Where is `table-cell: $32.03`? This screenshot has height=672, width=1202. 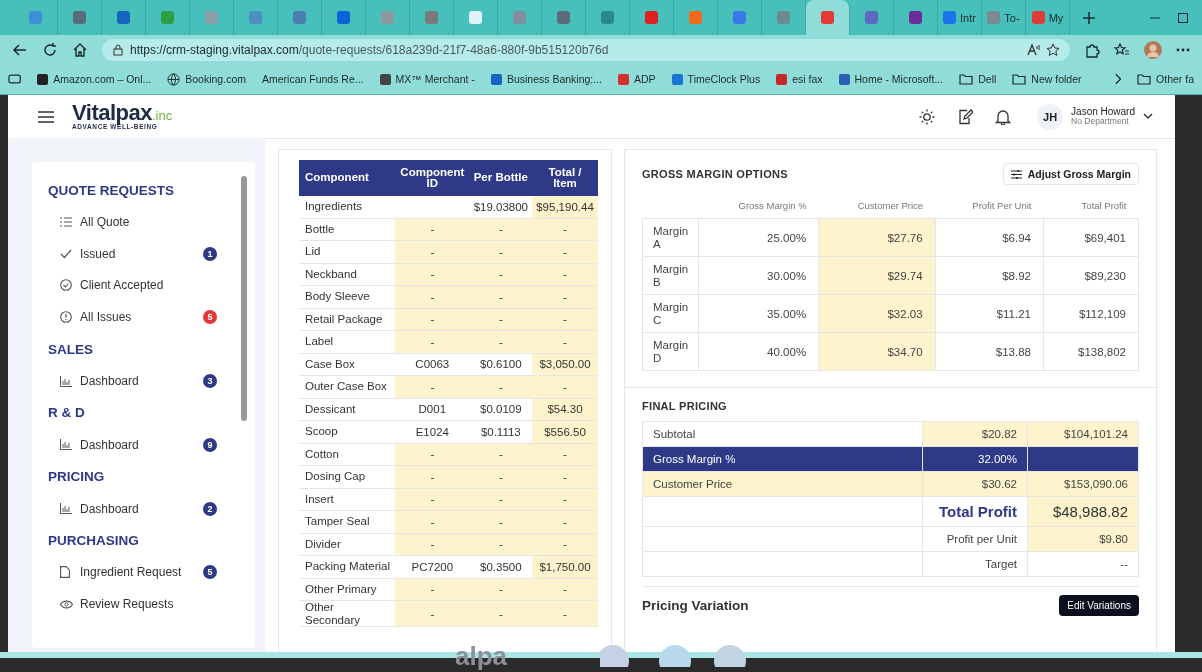
table-cell: $32.03 is located at coordinates (877, 313).